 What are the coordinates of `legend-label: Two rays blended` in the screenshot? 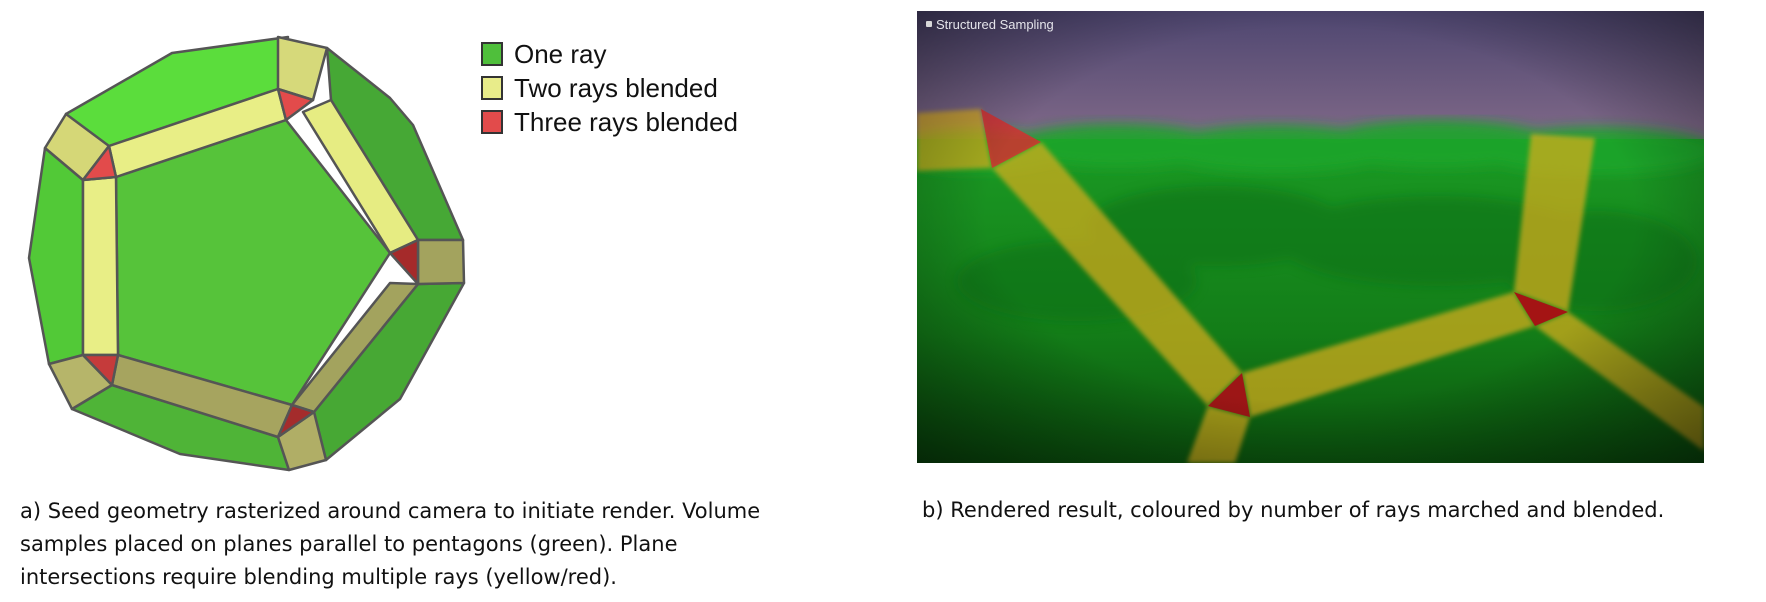 It's located at (616, 87).